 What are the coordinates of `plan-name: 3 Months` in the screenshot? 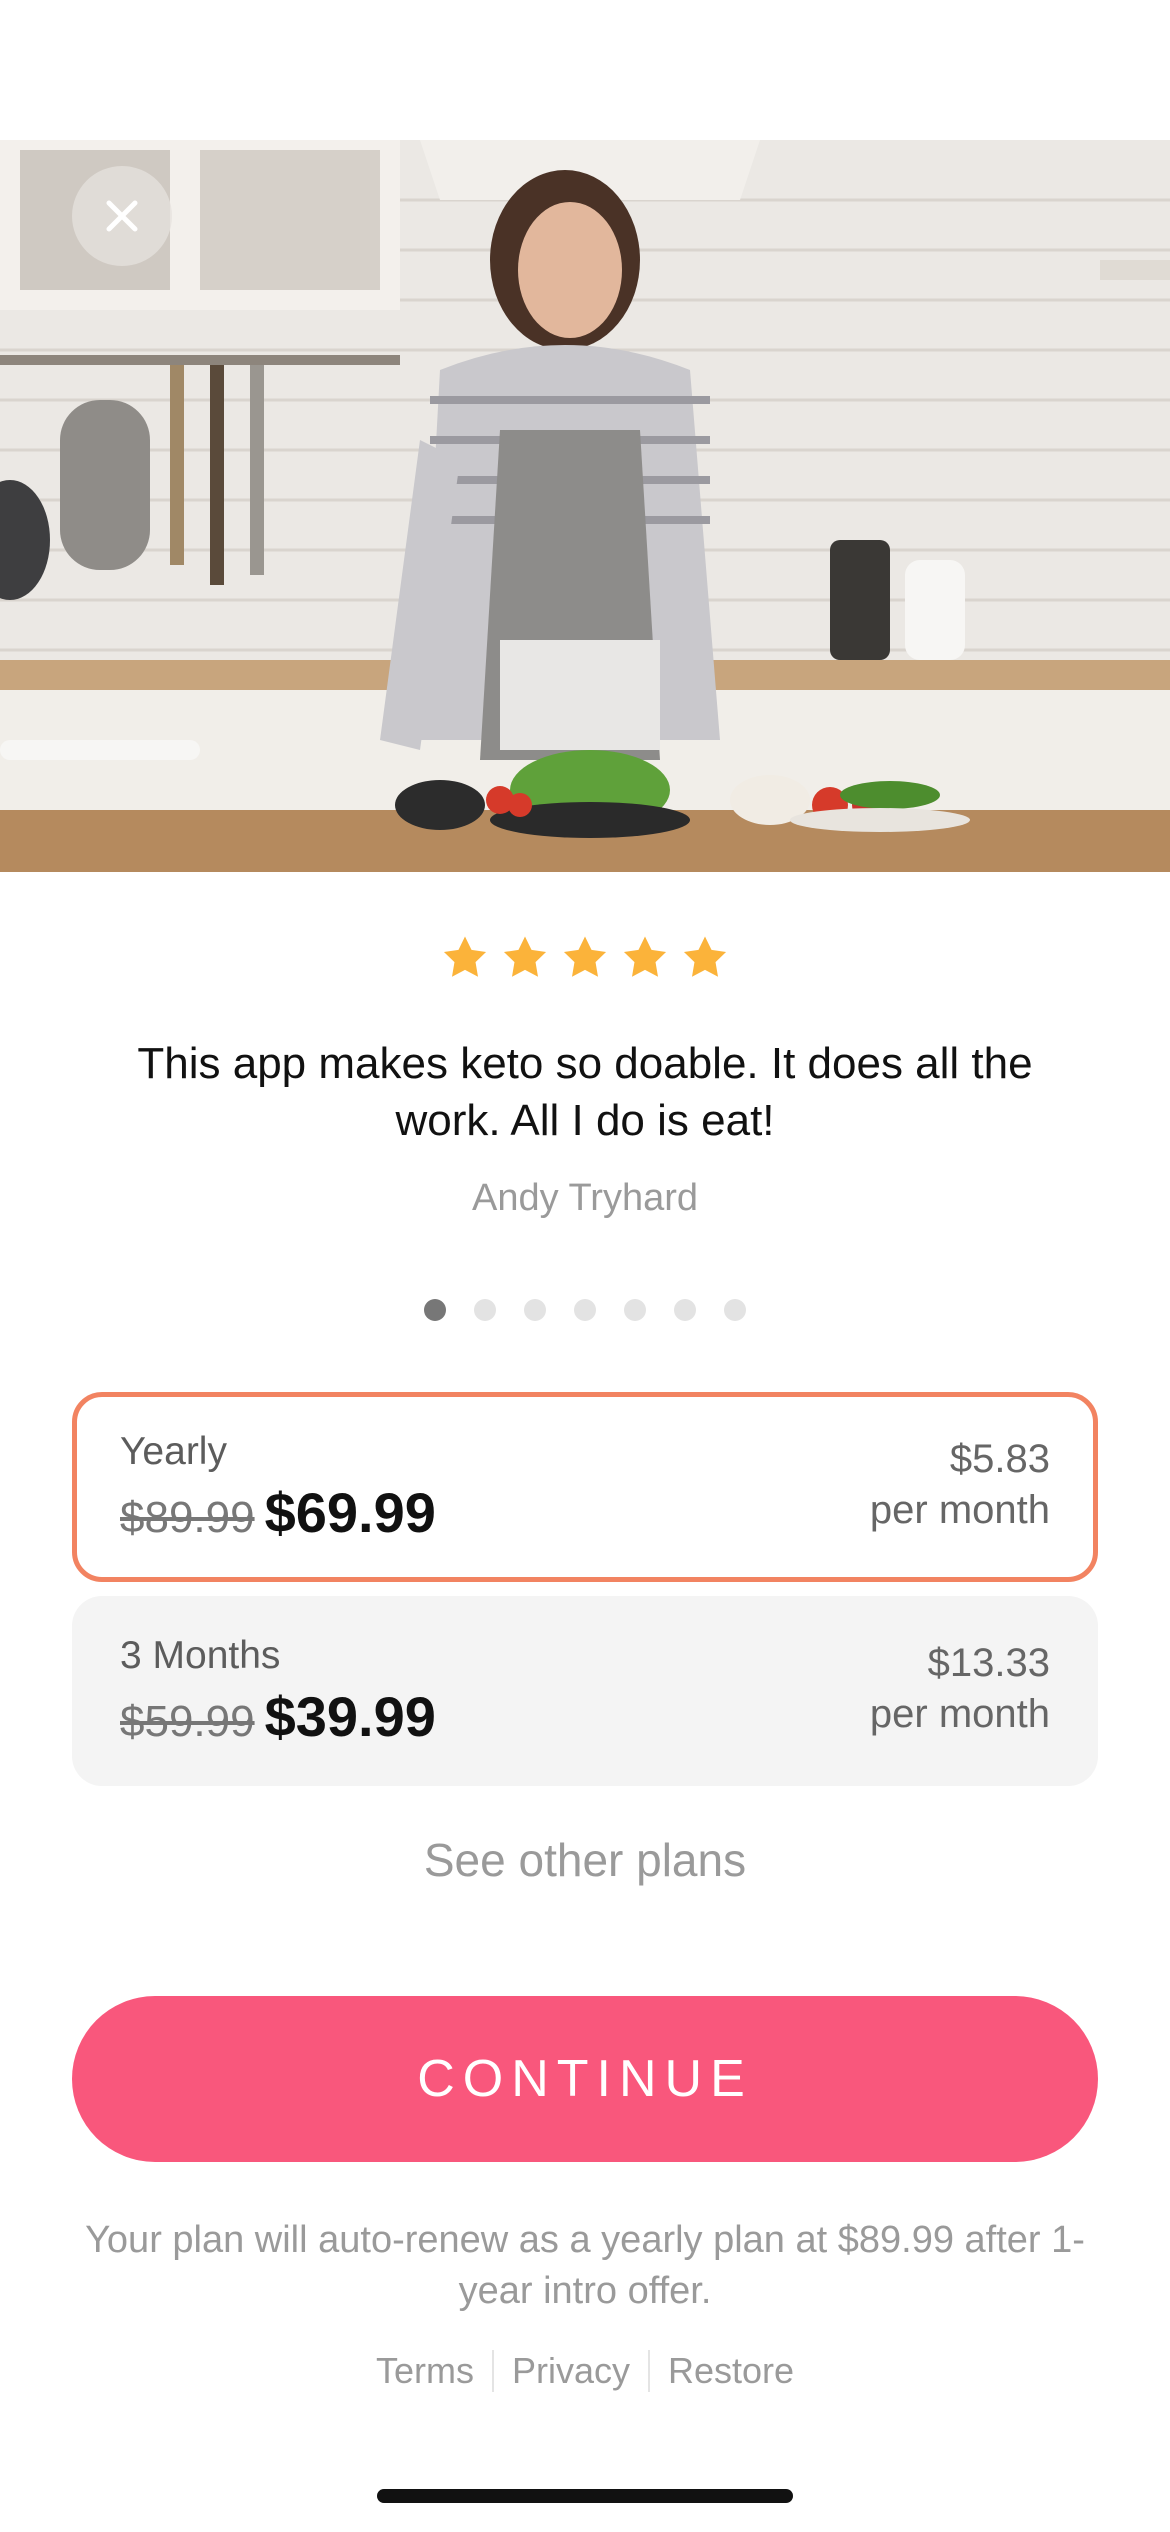 It's located at (200, 1655).